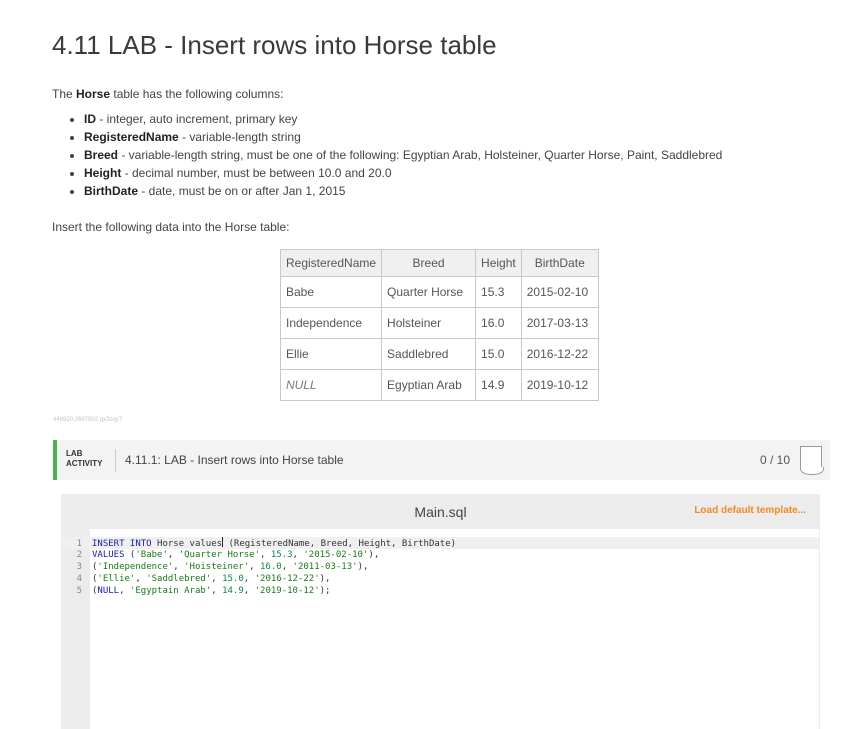 This screenshot has width=851, height=729. Describe the element at coordinates (559, 385) in the screenshot. I see `table-cell: 2019-10-12` at that location.